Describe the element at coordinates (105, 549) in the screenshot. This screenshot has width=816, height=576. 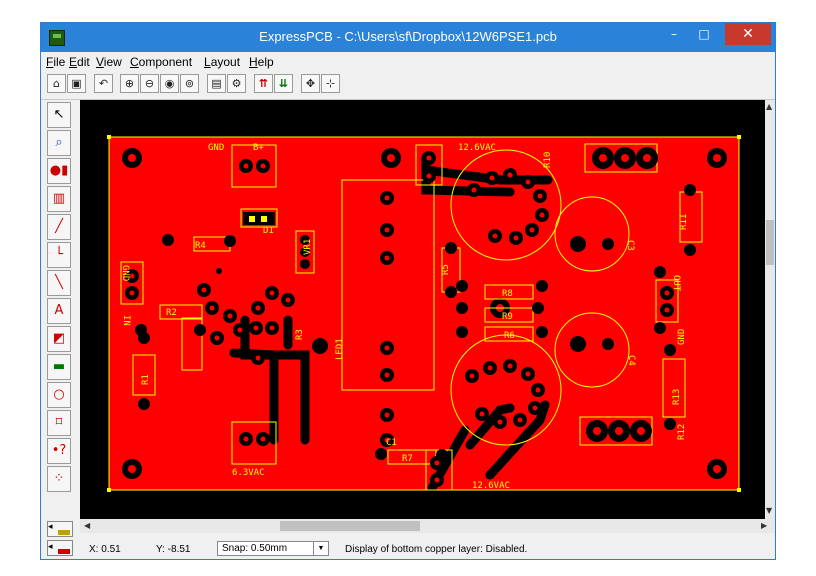
I see `cursor-x-readout: X: 0.51` at that location.